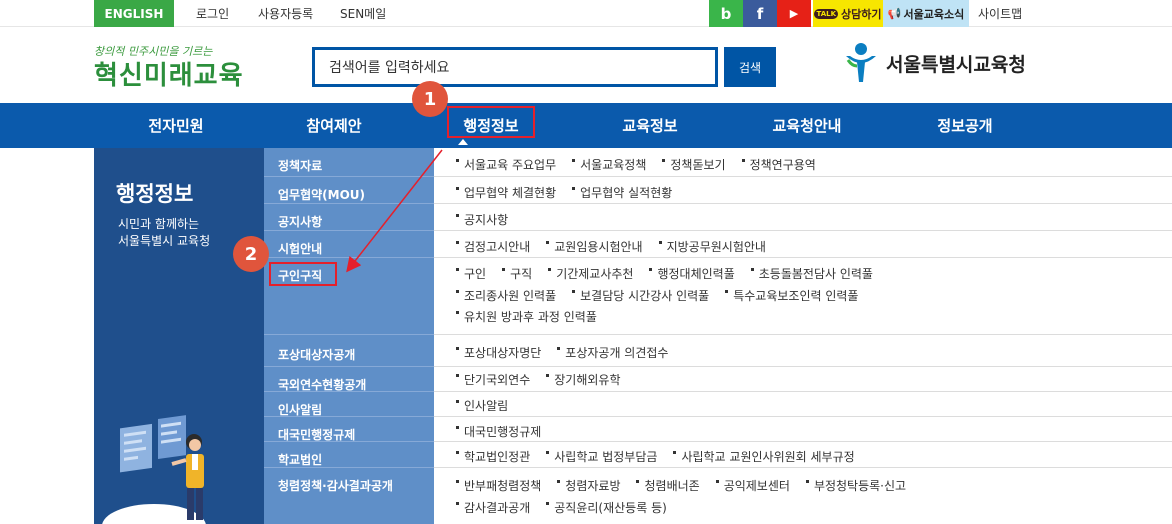 The width and height of the screenshot is (1172, 524). I want to click on category-regulation: 대국민행정규제, so click(349, 429).